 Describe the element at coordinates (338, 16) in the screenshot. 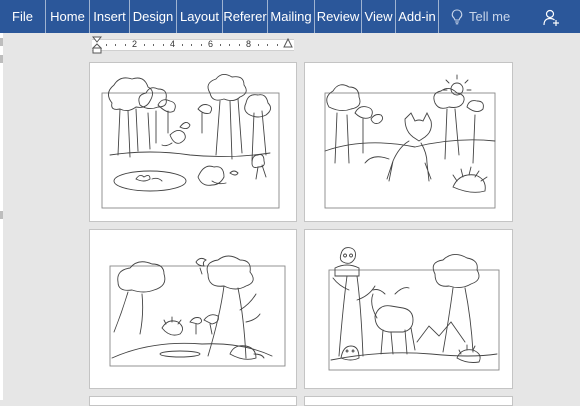

I see `tab-review: Review` at that location.